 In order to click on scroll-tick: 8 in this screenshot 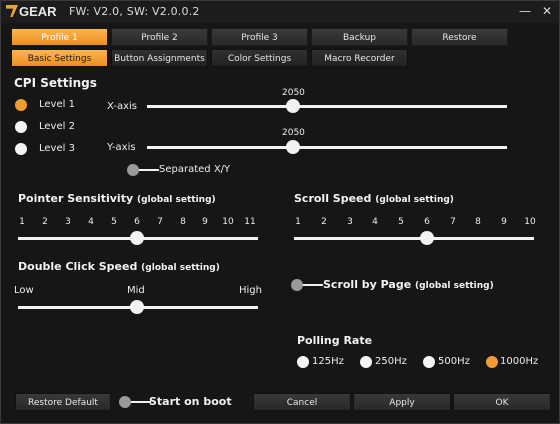, I will do `click(478, 222)`.